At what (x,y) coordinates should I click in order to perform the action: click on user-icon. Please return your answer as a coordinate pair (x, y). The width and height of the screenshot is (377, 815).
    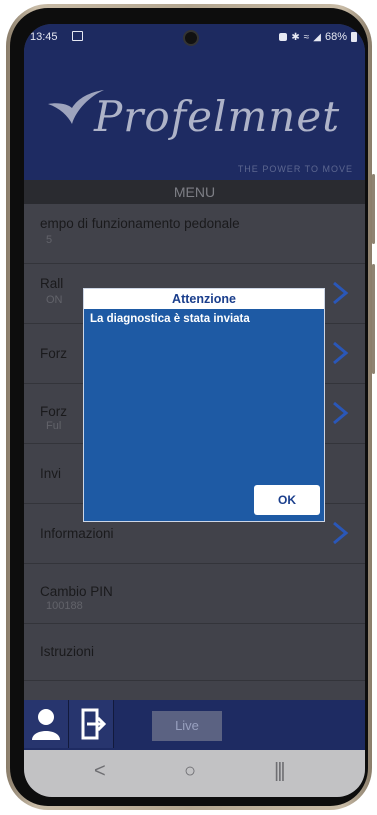
    Looking at the image, I should click on (46, 724).